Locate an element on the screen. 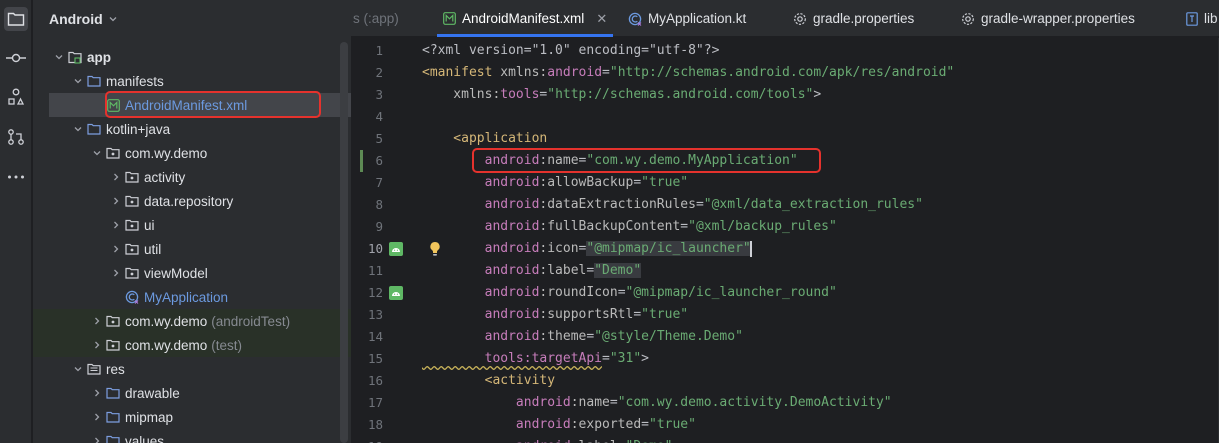  more-icon is located at coordinates (16, 177).